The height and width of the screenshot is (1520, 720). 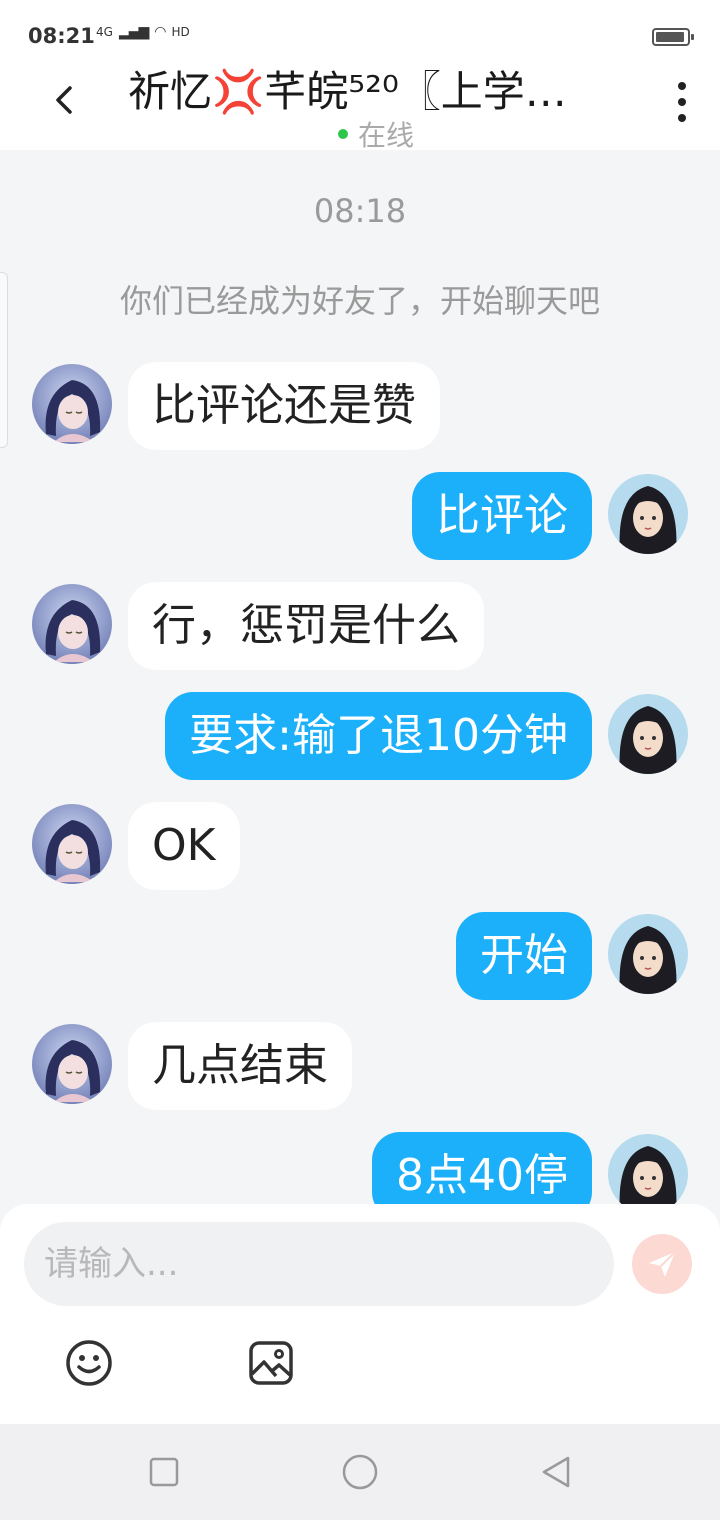 I want to click on system-back-button, so click(x=556, y=1472).